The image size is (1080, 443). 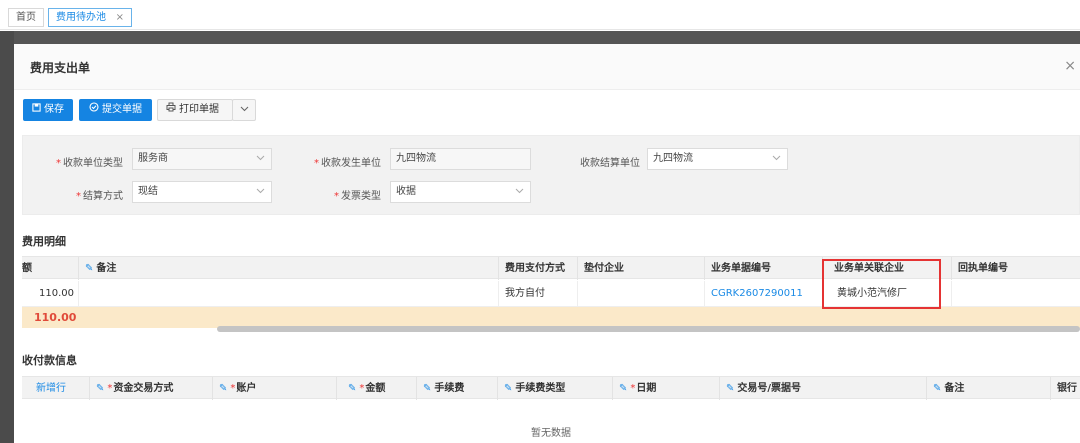 What do you see at coordinates (551, 317) in the screenshot?
I see `total-row: 110.00` at bounding box center [551, 317].